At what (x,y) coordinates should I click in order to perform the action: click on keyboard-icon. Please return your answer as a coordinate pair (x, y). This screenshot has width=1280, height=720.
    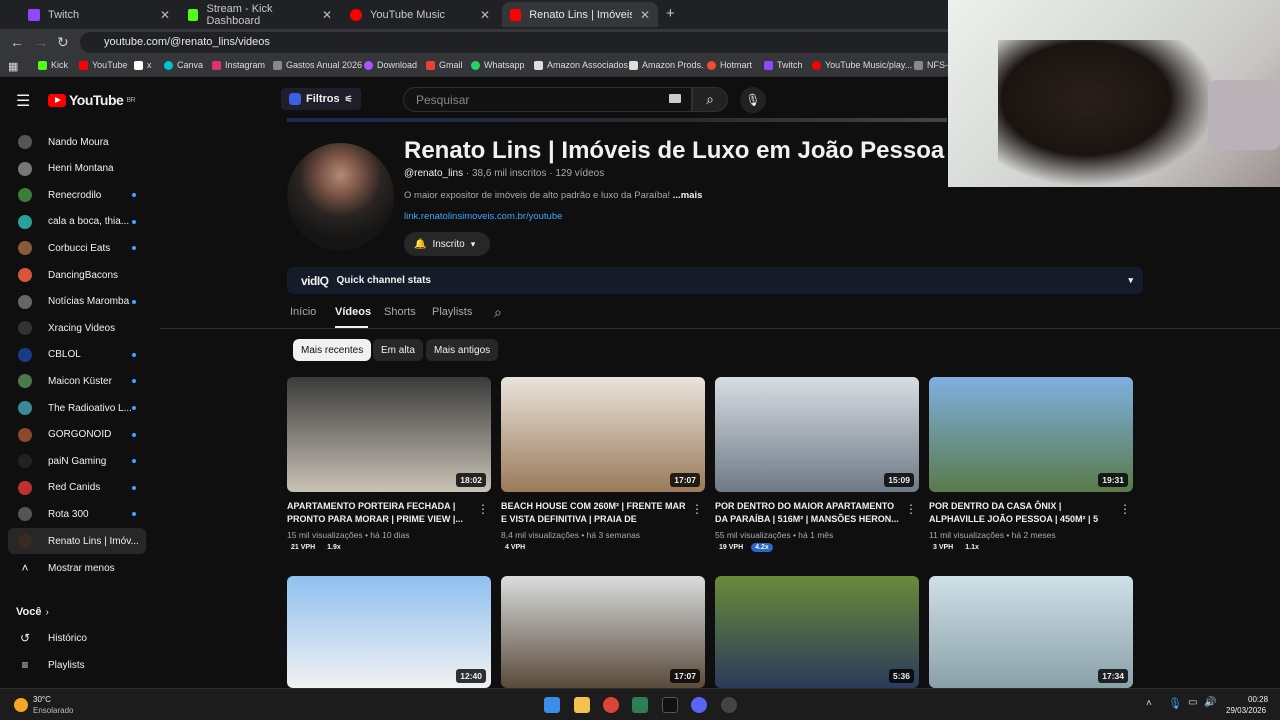
    Looking at the image, I should click on (675, 98).